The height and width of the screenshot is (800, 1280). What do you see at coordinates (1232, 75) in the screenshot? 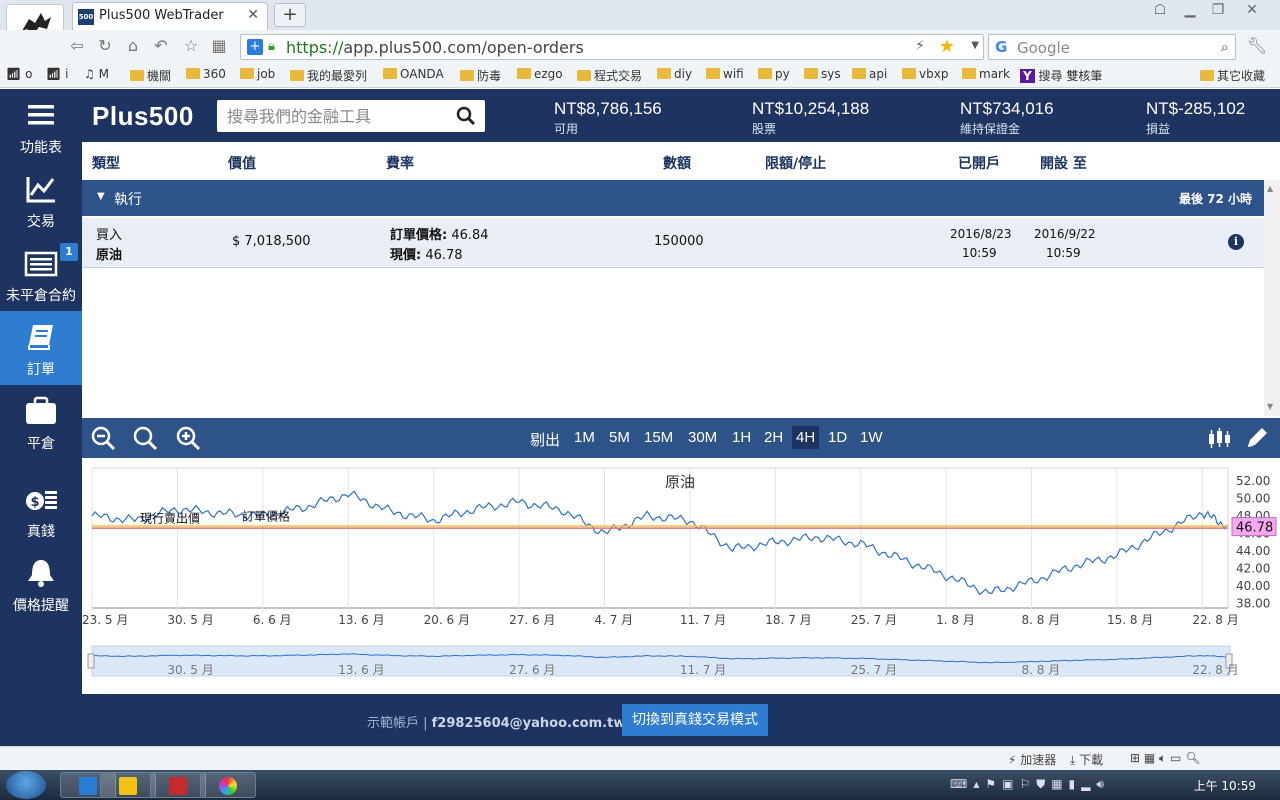
I see `bookmark-folder: 其它收藏` at bounding box center [1232, 75].